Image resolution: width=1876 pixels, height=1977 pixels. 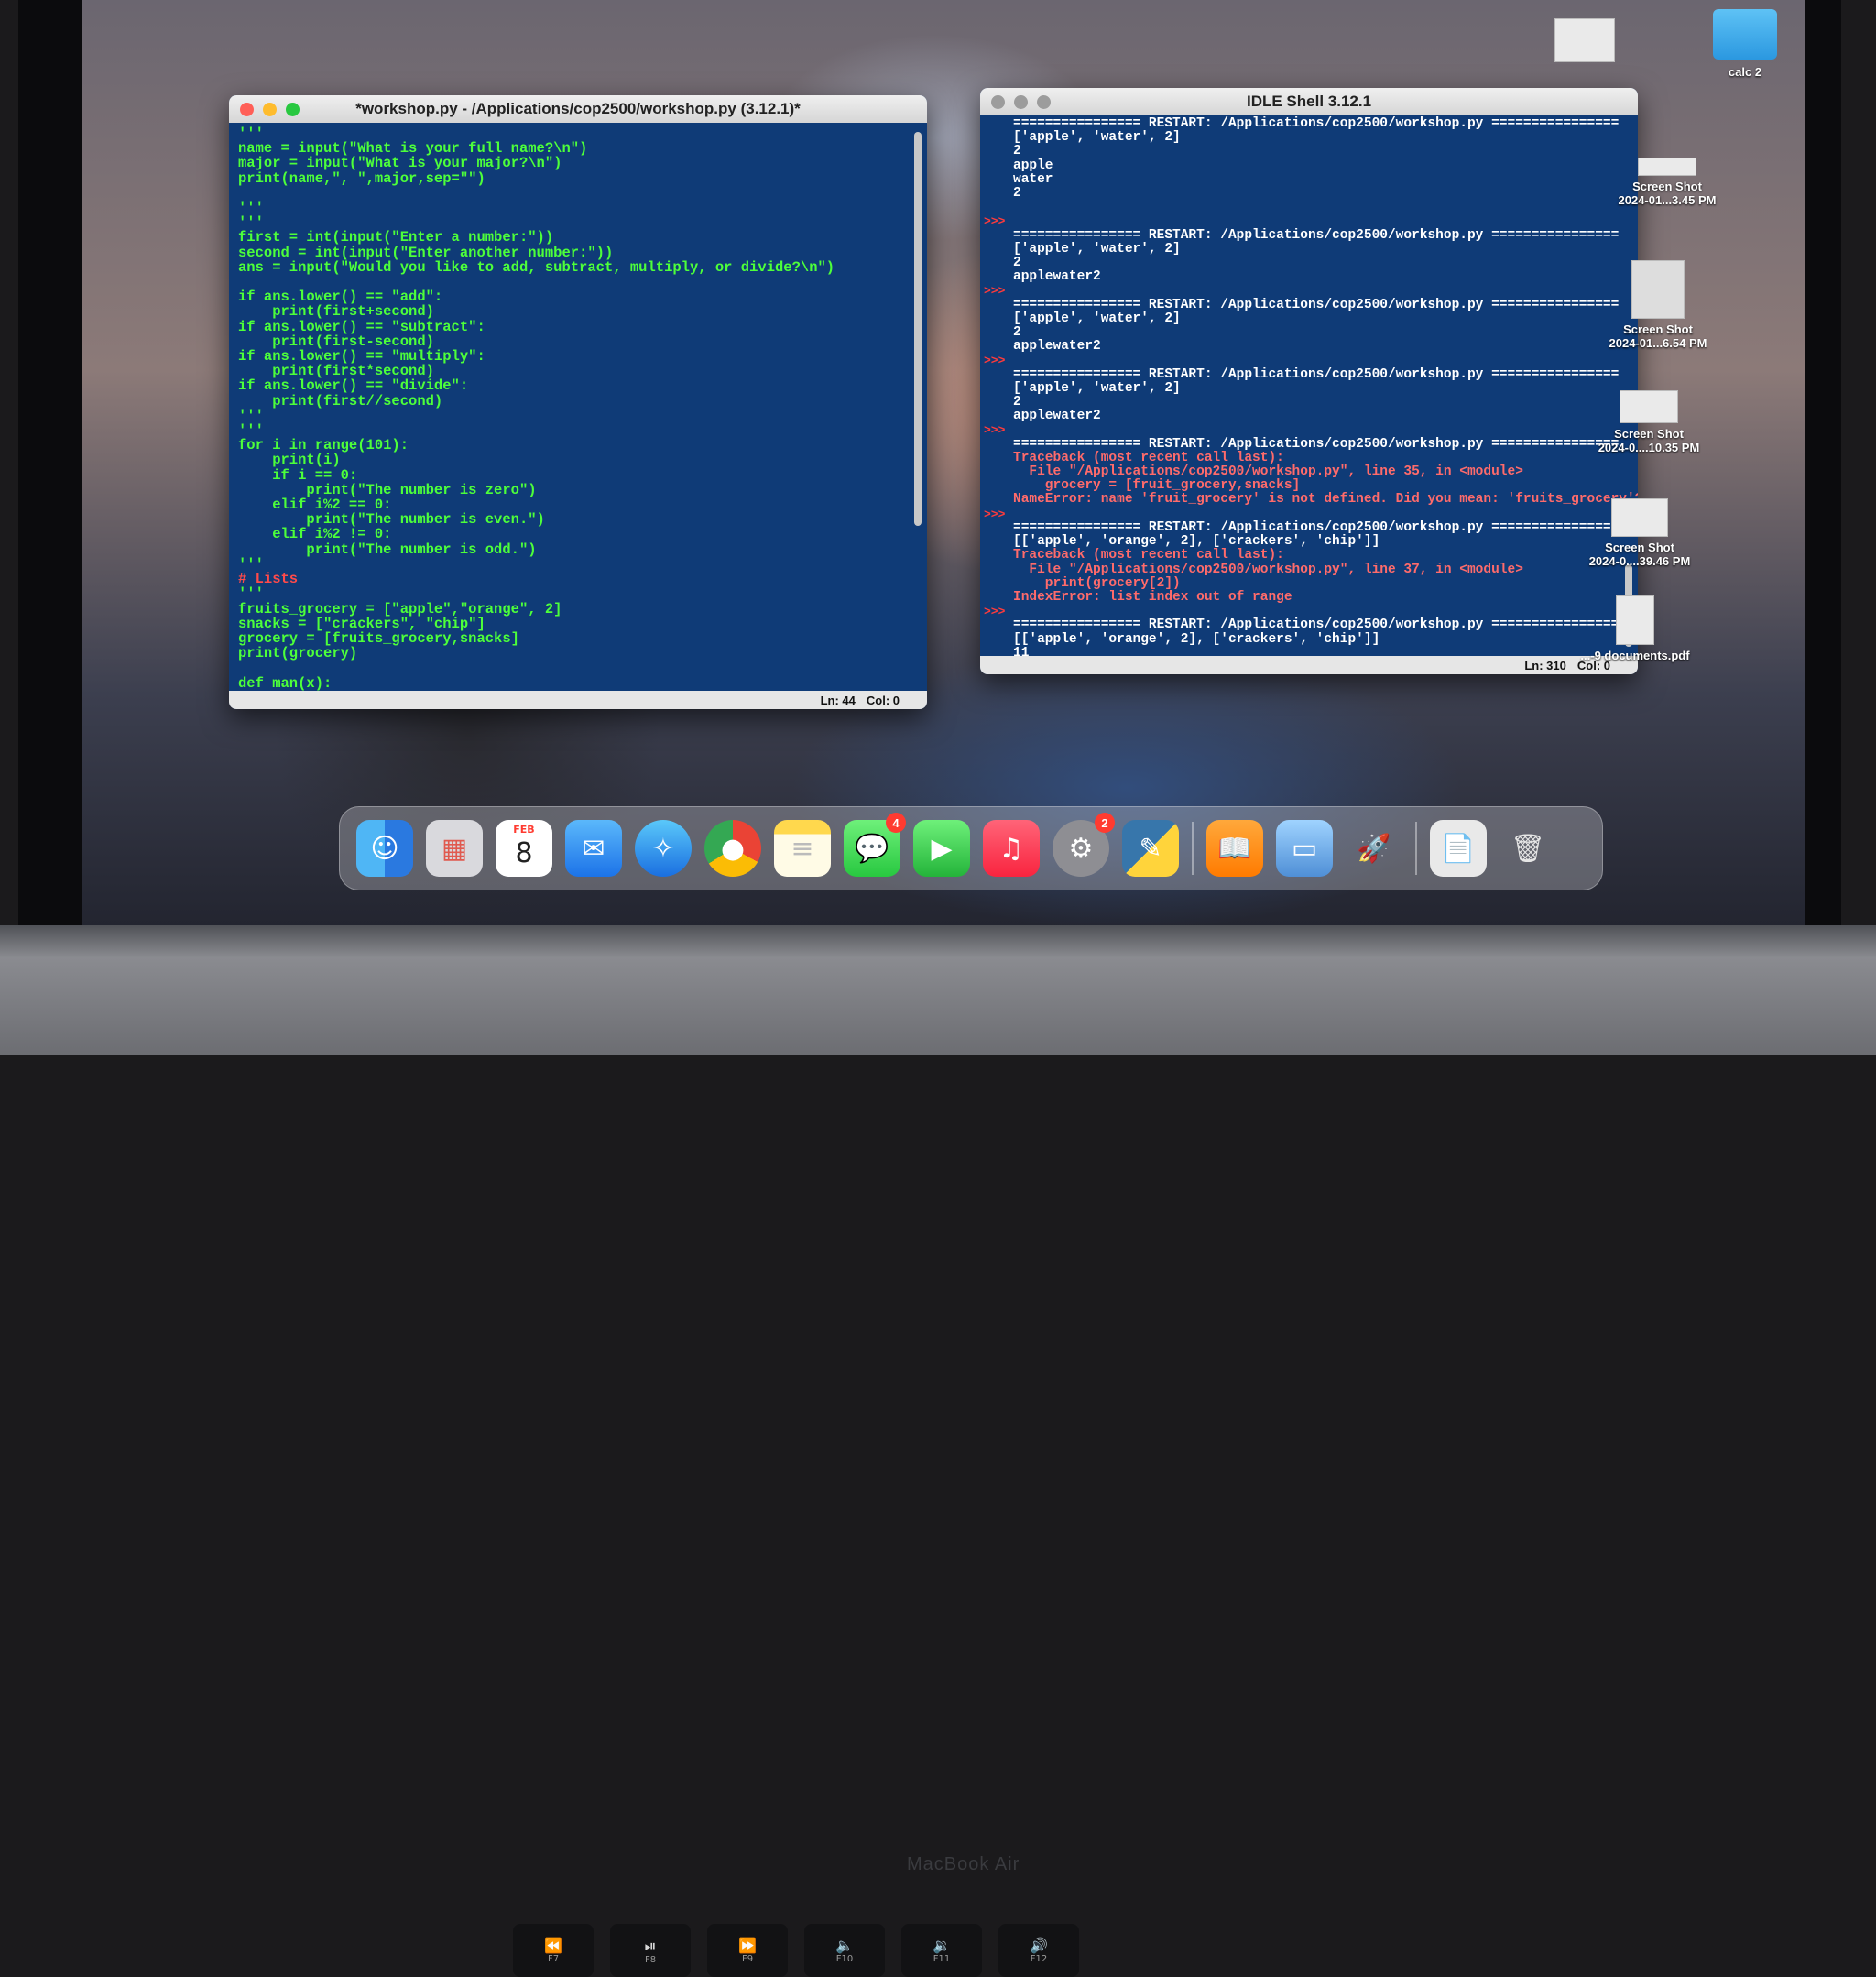 What do you see at coordinates (1234, 849) in the screenshot?
I see `books-icon: 📖` at bounding box center [1234, 849].